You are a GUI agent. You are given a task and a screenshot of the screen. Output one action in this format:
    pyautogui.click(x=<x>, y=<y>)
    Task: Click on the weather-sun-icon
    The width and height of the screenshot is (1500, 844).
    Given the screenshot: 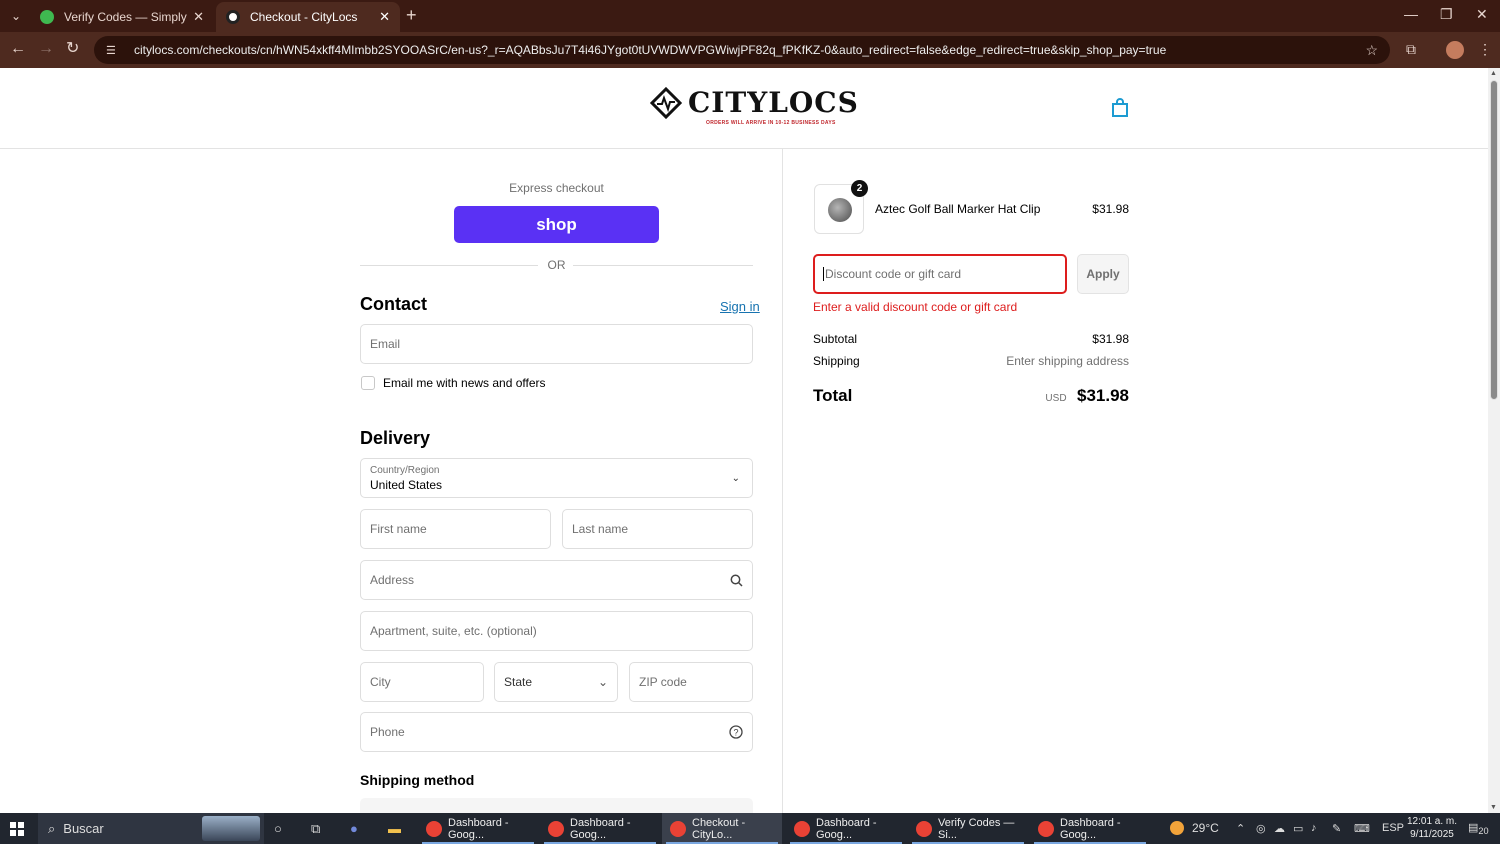 What is the action you would take?
    pyautogui.click(x=1177, y=828)
    